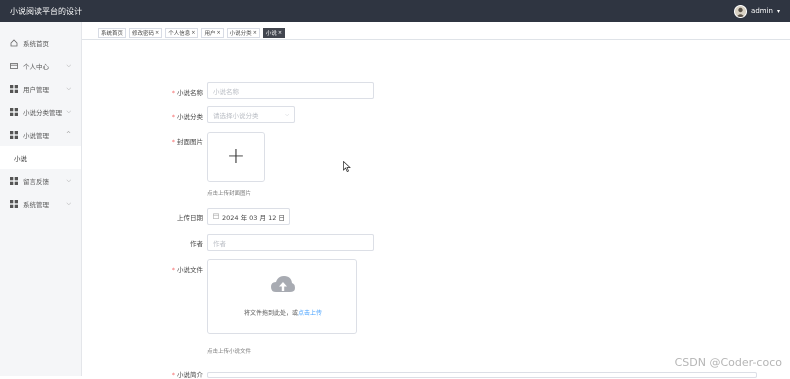 This screenshot has height=379, width=790. What do you see at coordinates (36, 135) in the screenshot?
I see `sidebar-item-label: 小说管理` at bounding box center [36, 135].